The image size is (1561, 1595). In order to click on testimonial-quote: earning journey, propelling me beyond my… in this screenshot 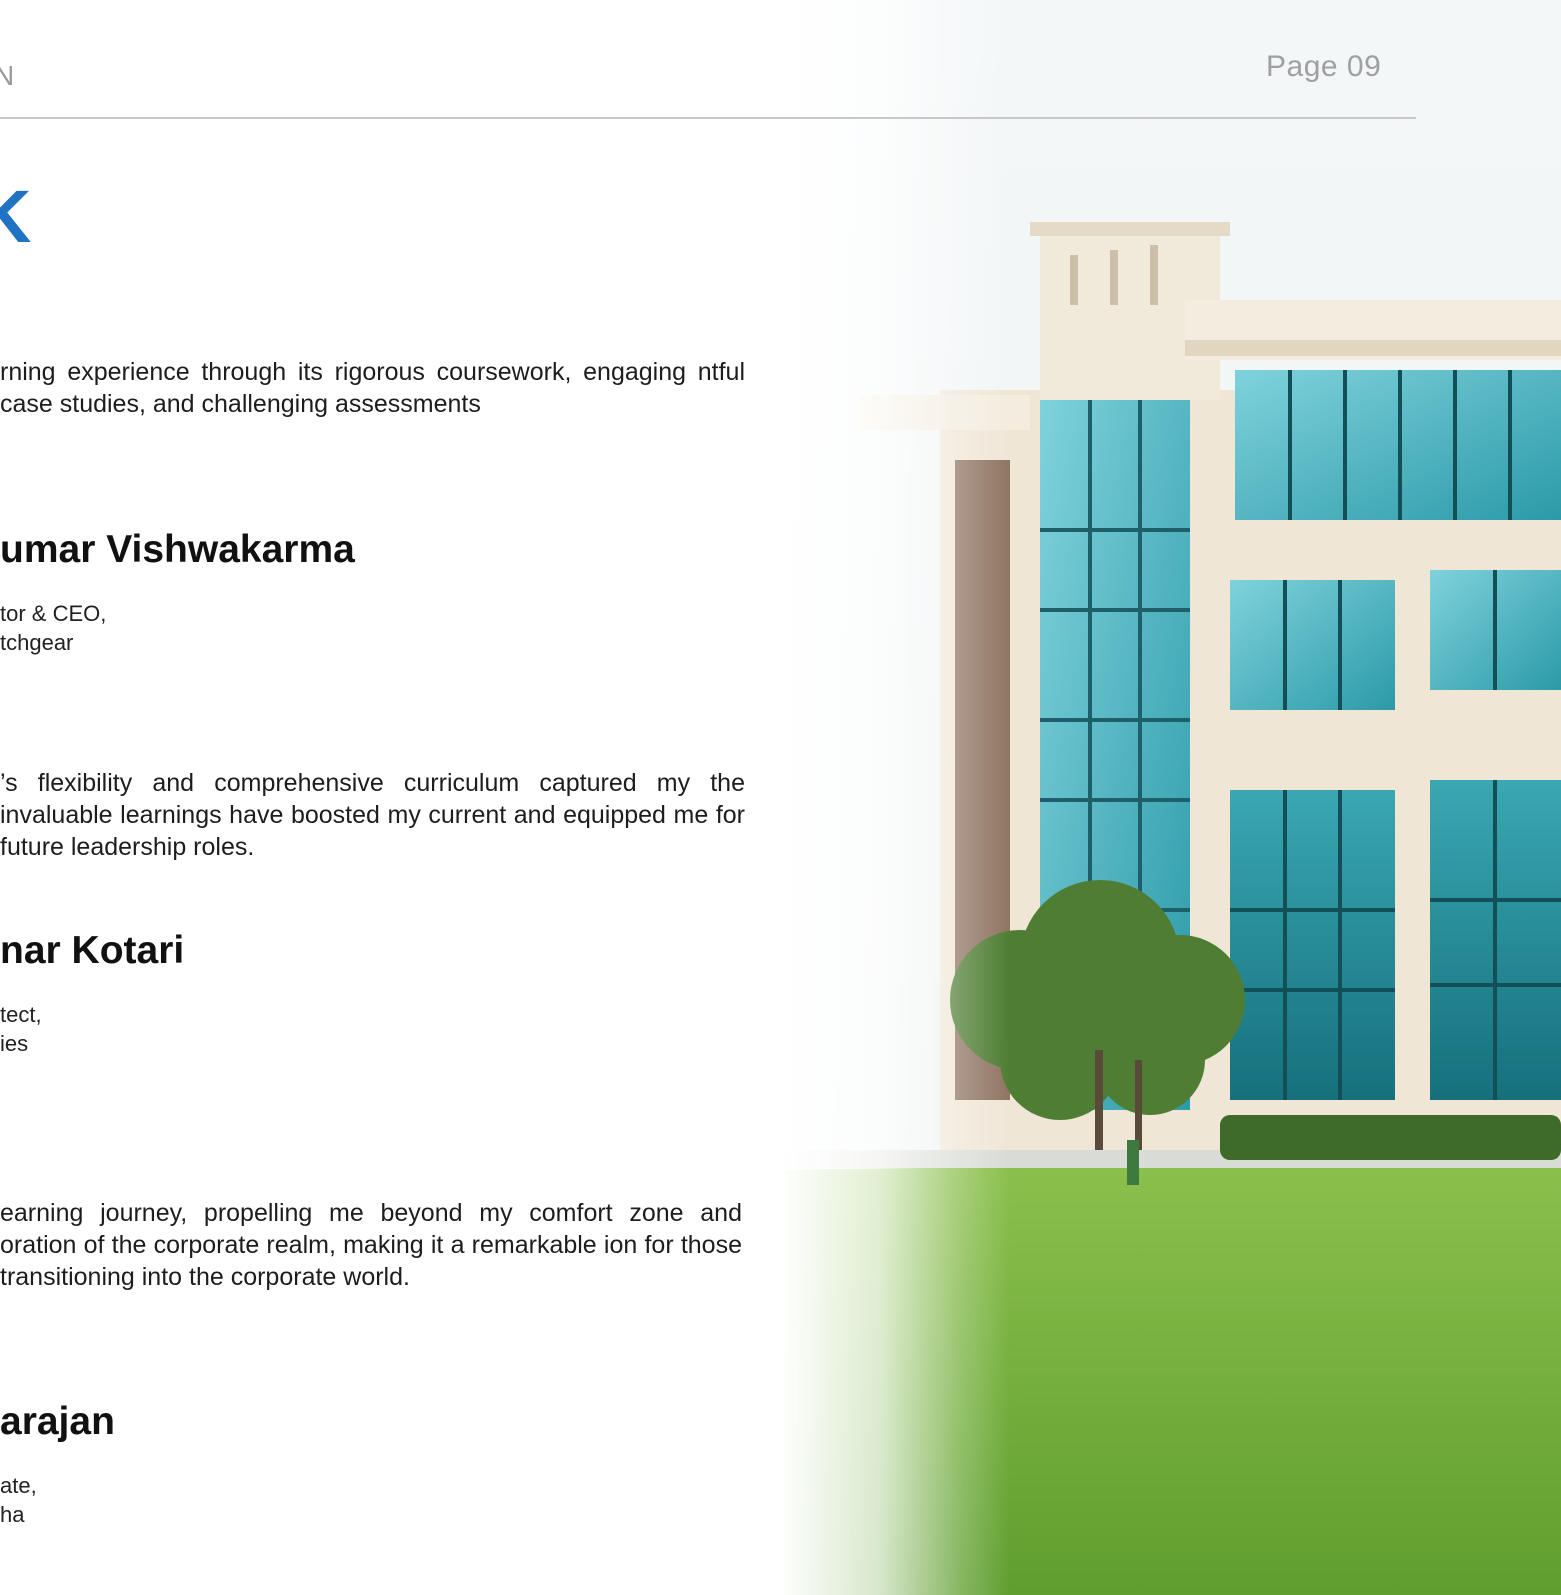, I will do `click(371, 1245)`.